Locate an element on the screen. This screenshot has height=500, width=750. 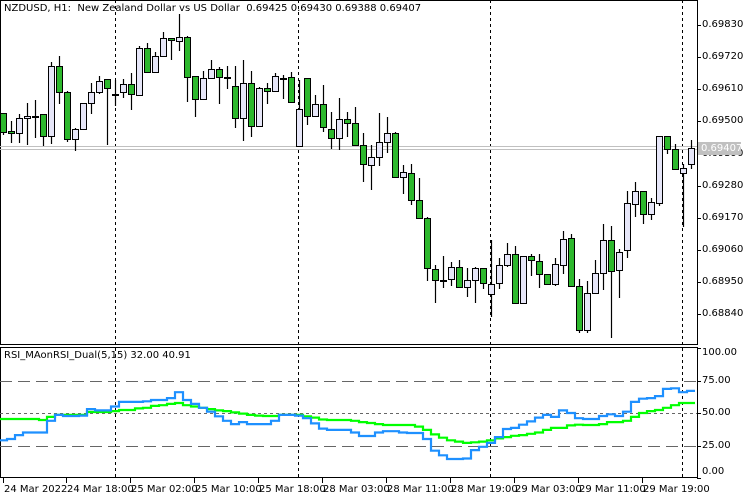
price-axis-label: 0.69720 is located at coordinates (723, 57).